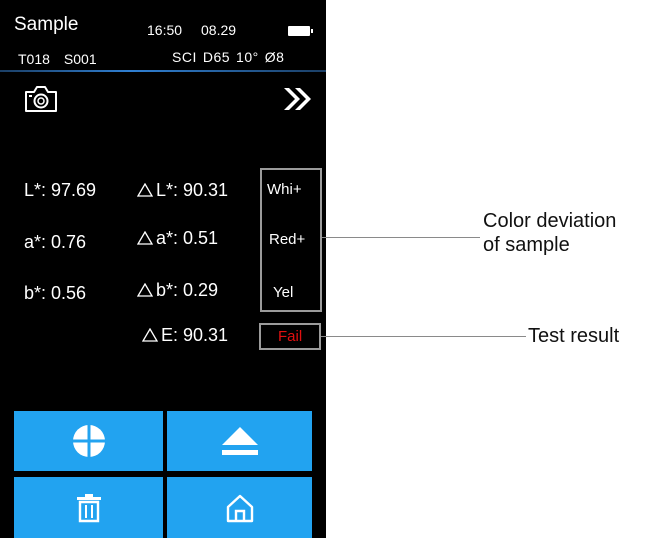 This screenshot has height=538, width=658. Describe the element at coordinates (283, 292) in the screenshot. I see `deviation-b: Yel` at that location.